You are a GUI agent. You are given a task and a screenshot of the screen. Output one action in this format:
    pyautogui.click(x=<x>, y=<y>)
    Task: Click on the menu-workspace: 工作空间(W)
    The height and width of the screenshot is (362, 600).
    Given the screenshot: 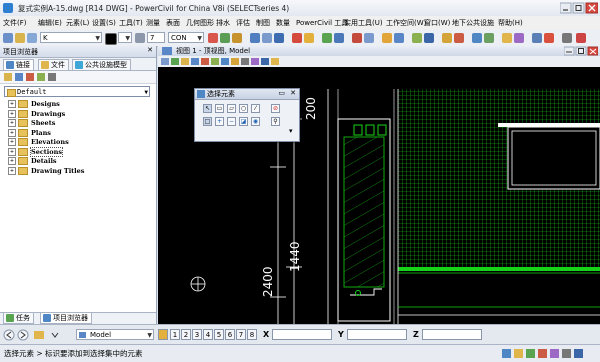 What is the action you would take?
    pyautogui.click(x=406, y=23)
    